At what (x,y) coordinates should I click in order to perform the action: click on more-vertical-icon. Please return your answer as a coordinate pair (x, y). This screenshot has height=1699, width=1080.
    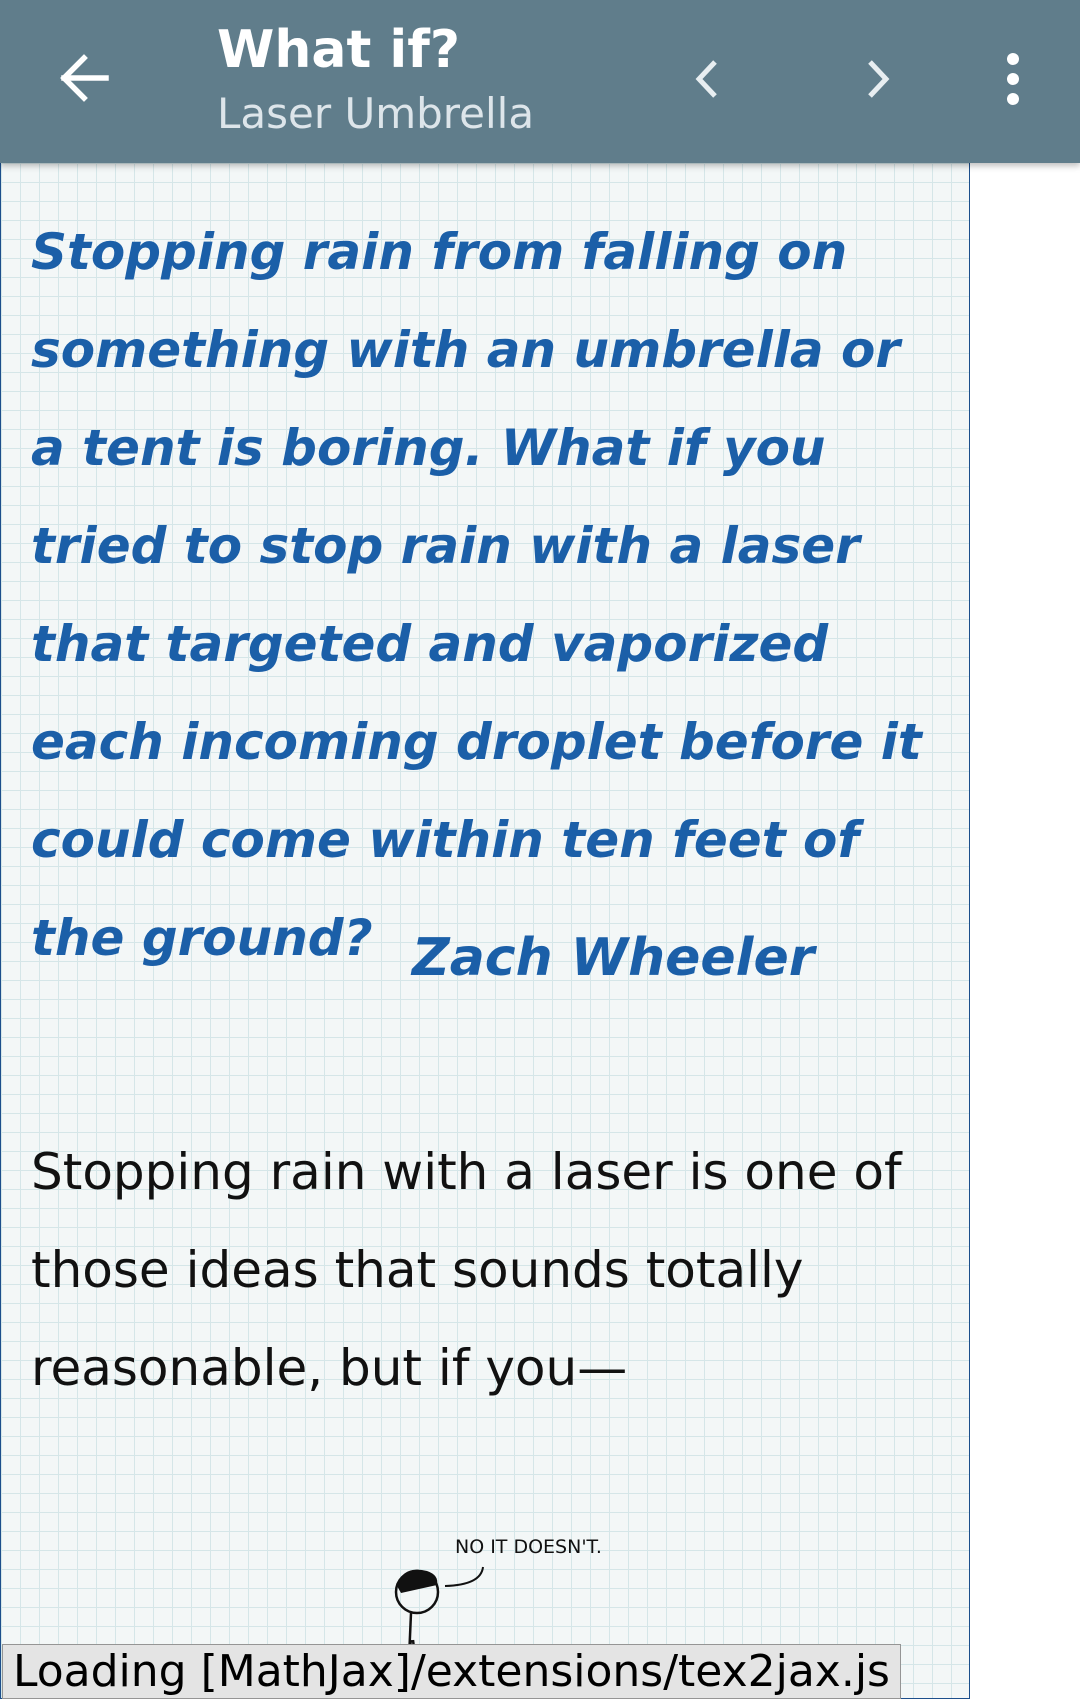
    Looking at the image, I should click on (1013, 79).